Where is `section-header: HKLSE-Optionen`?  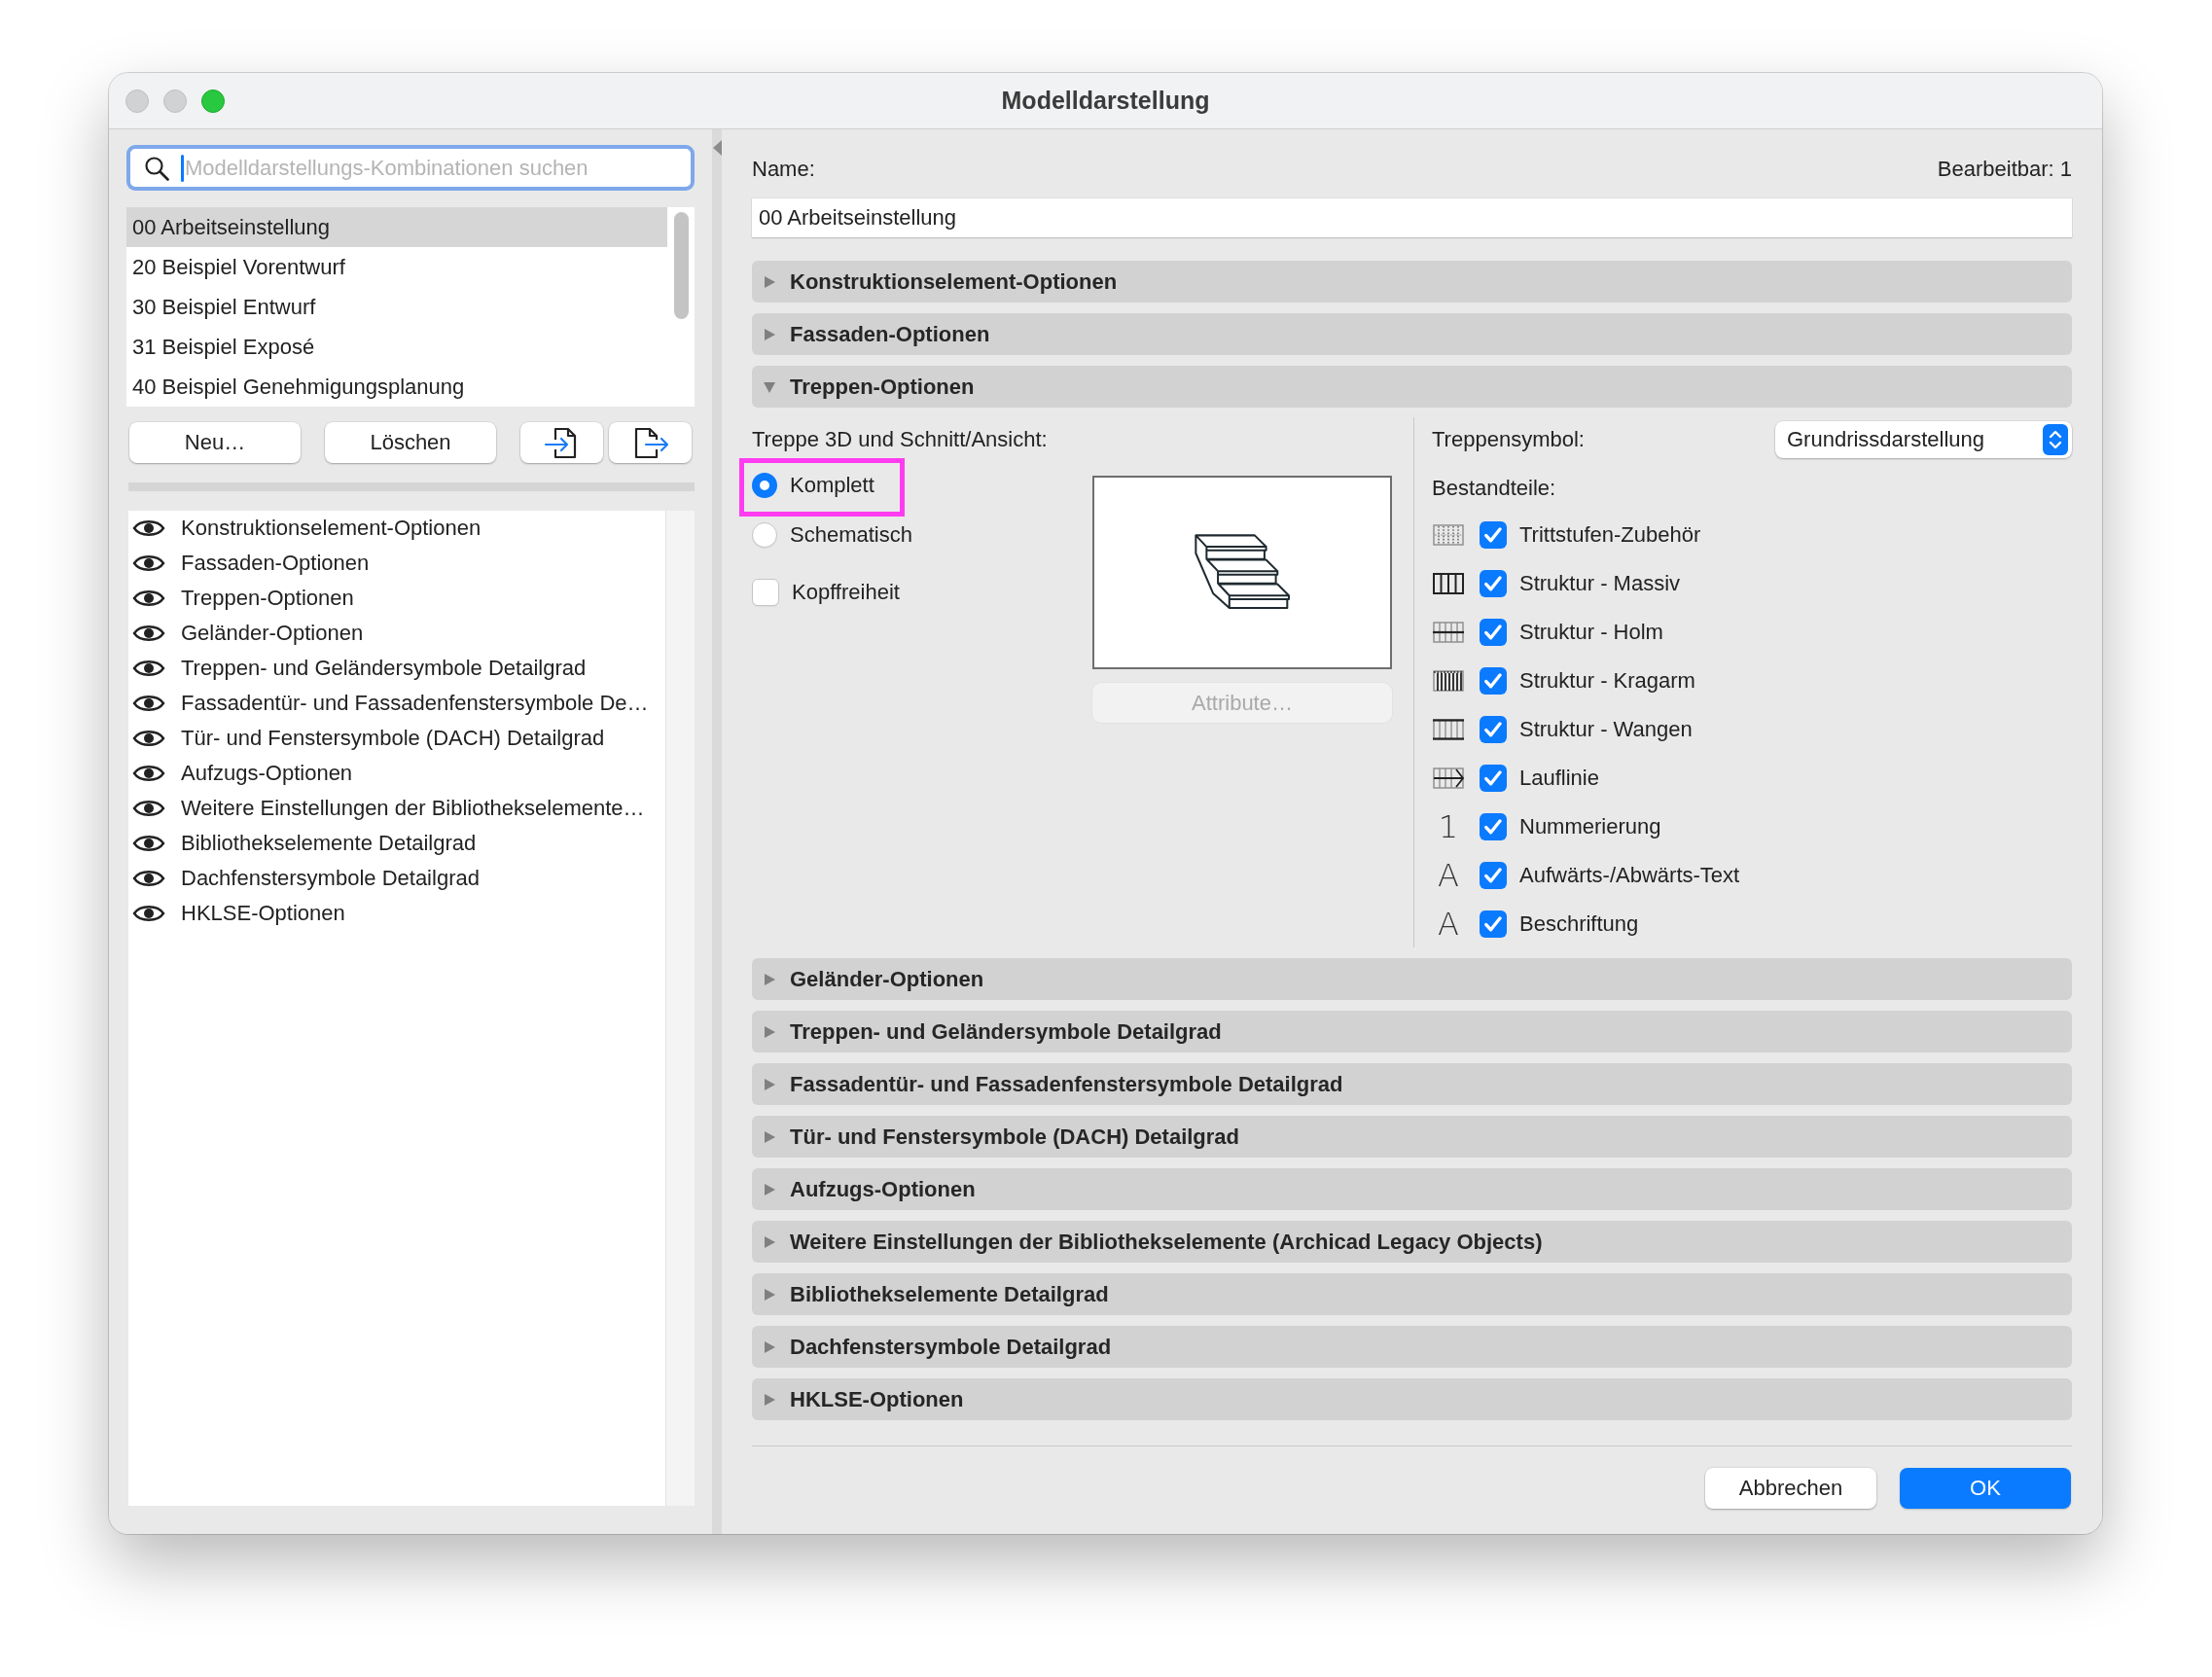
section-header: HKLSE-Optionen is located at coordinates (1412, 1399).